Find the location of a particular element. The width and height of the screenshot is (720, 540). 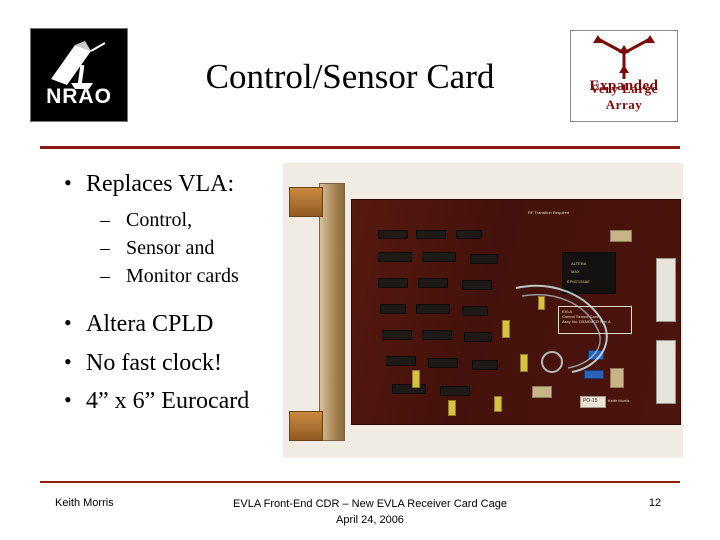

bullet-text: Altera CPLD is located at coordinates (150, 324).